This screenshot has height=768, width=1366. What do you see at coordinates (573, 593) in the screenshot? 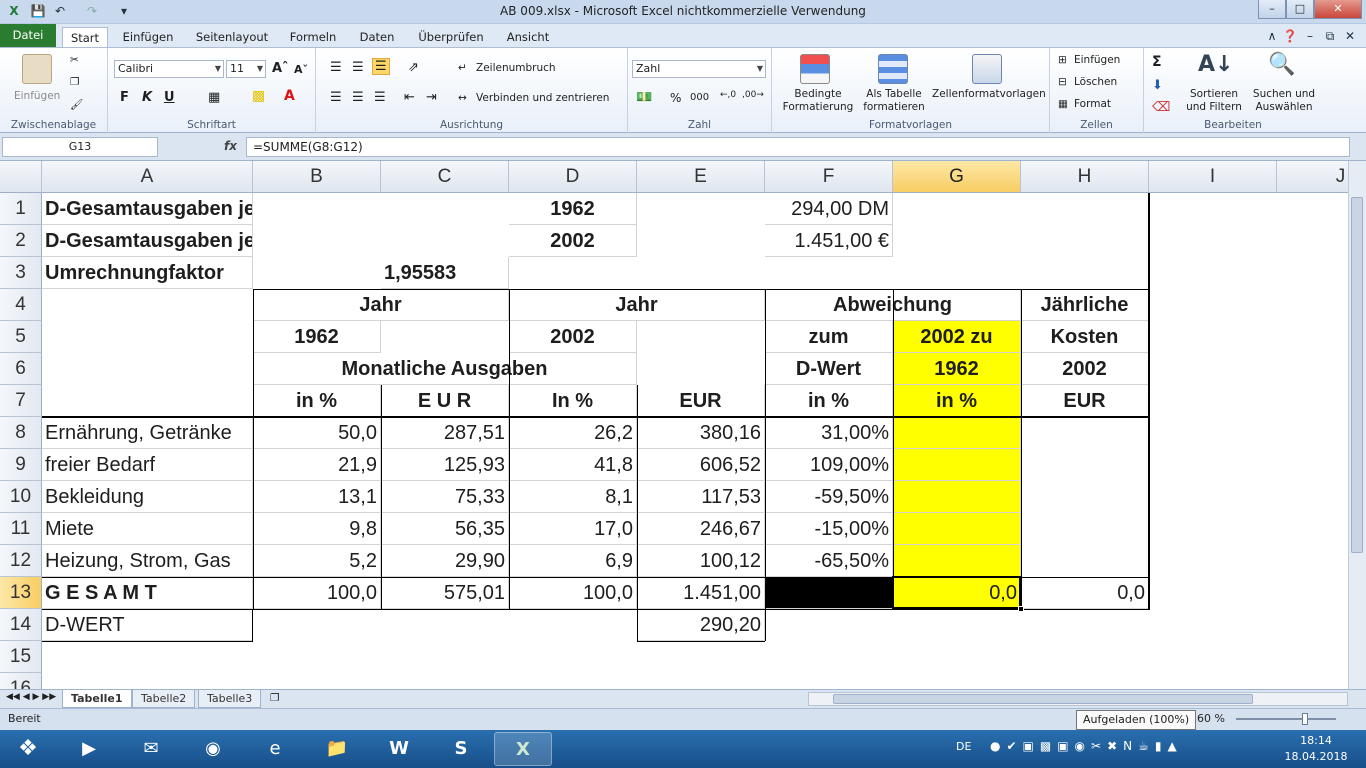
I see `cell-d13: 100,0` at bounding box center [573, 593].